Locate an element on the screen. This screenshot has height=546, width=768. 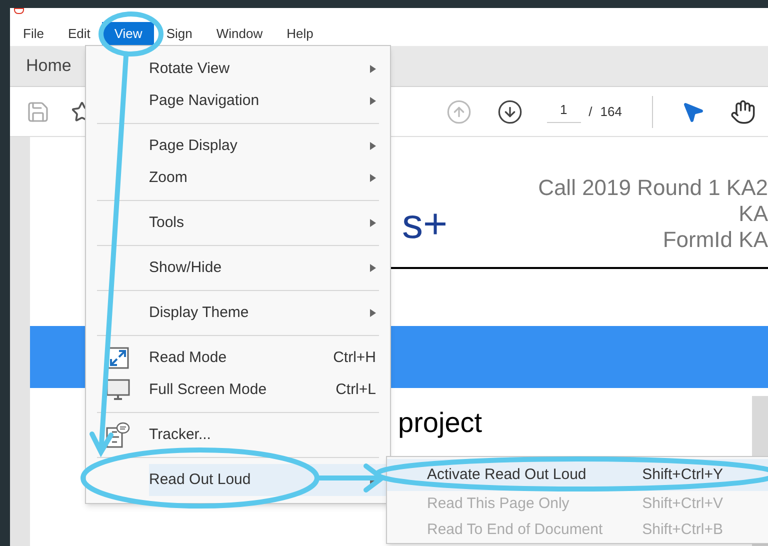
menu-item: Tools is located at coordinates (269, 223).